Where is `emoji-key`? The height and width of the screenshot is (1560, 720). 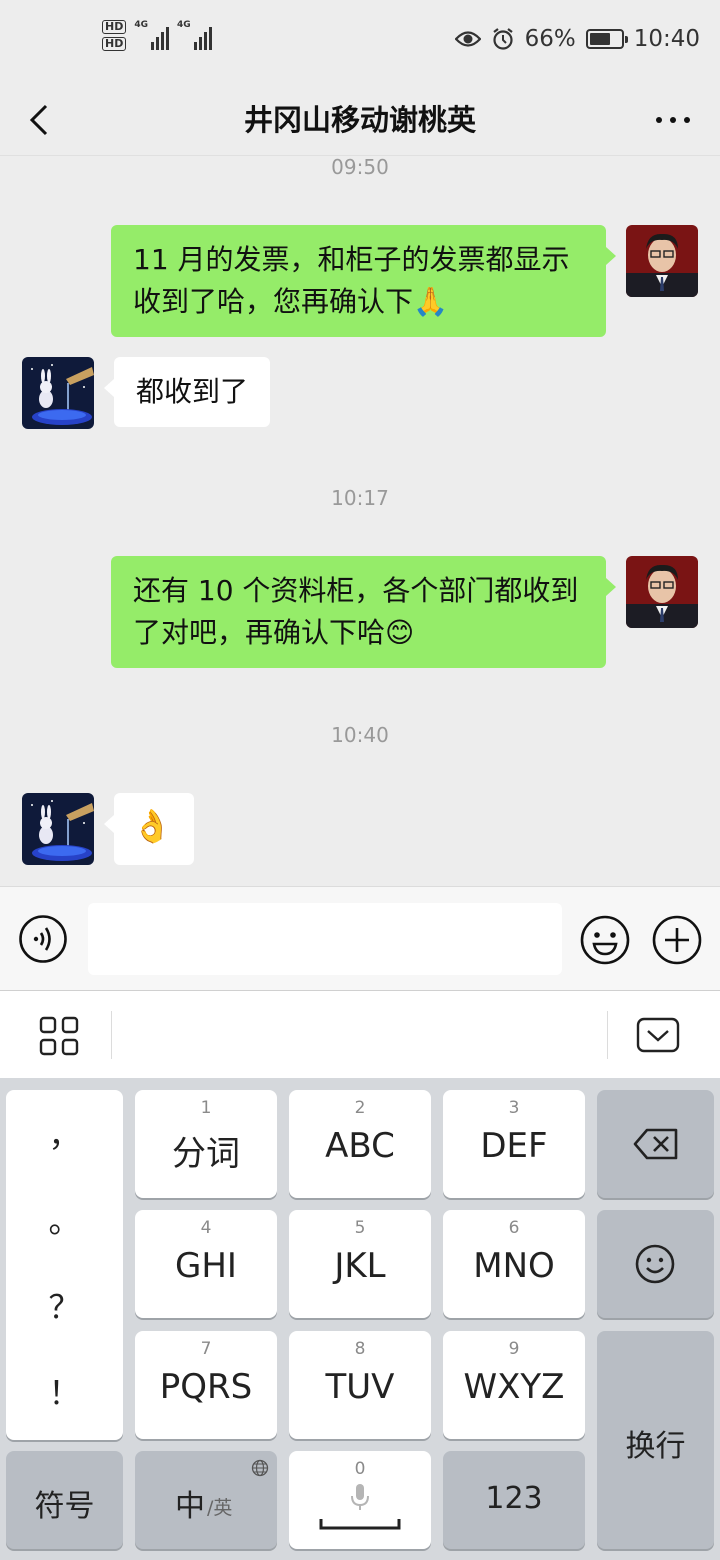 emoji-key is located at coordinates (655, 1264).